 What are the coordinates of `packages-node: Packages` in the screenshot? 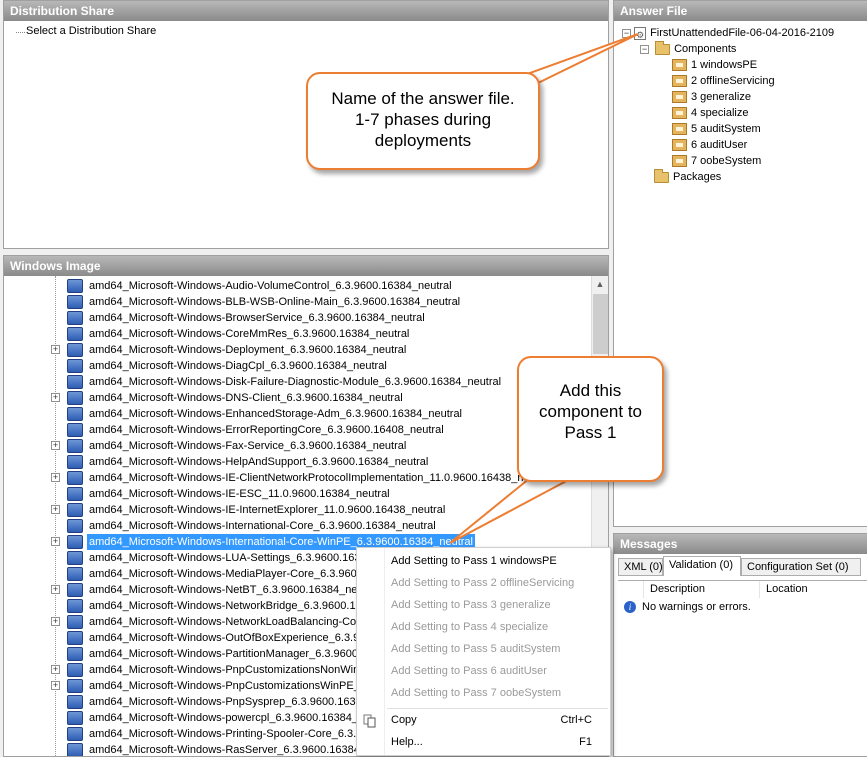 It's located at (687, 176).